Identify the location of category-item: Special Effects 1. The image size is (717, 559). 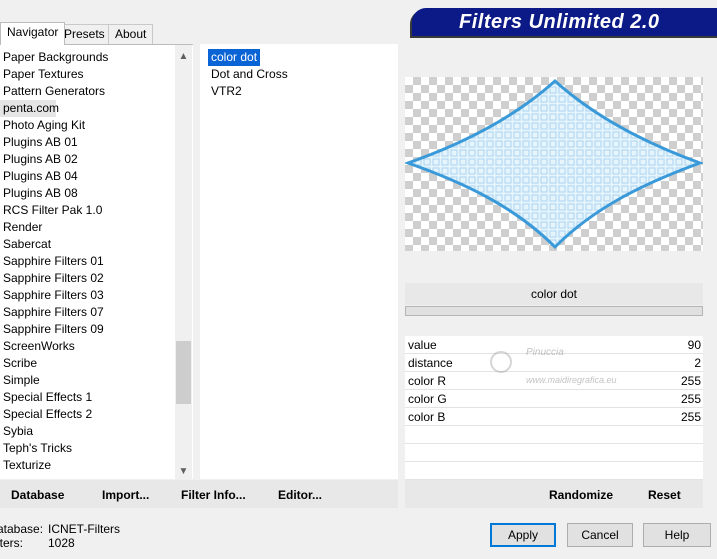
(88, 397).